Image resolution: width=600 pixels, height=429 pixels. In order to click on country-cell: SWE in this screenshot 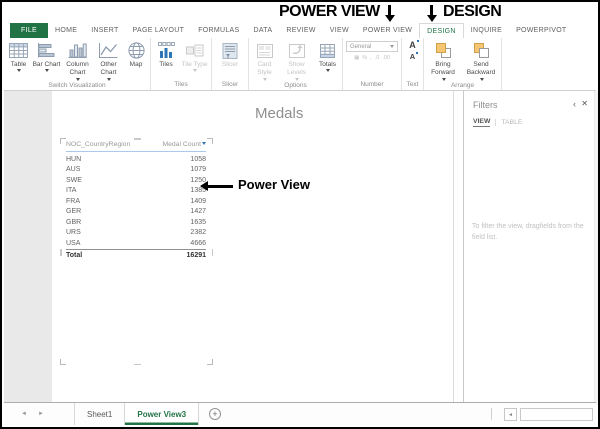, I will do `click(74, 180)`.